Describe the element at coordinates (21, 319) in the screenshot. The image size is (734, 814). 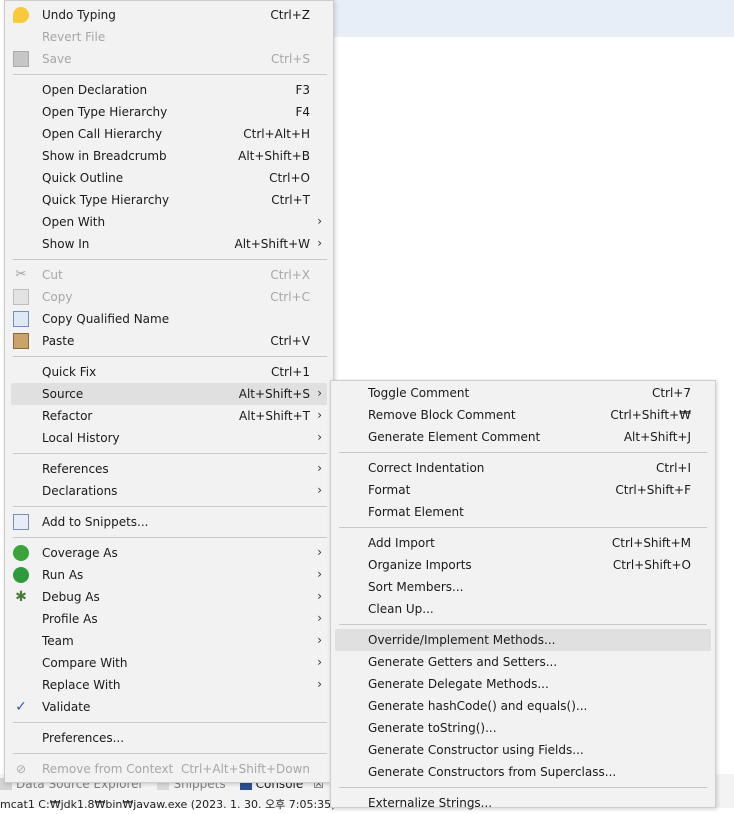
I see `copy-qualified-name-icon` at that location.